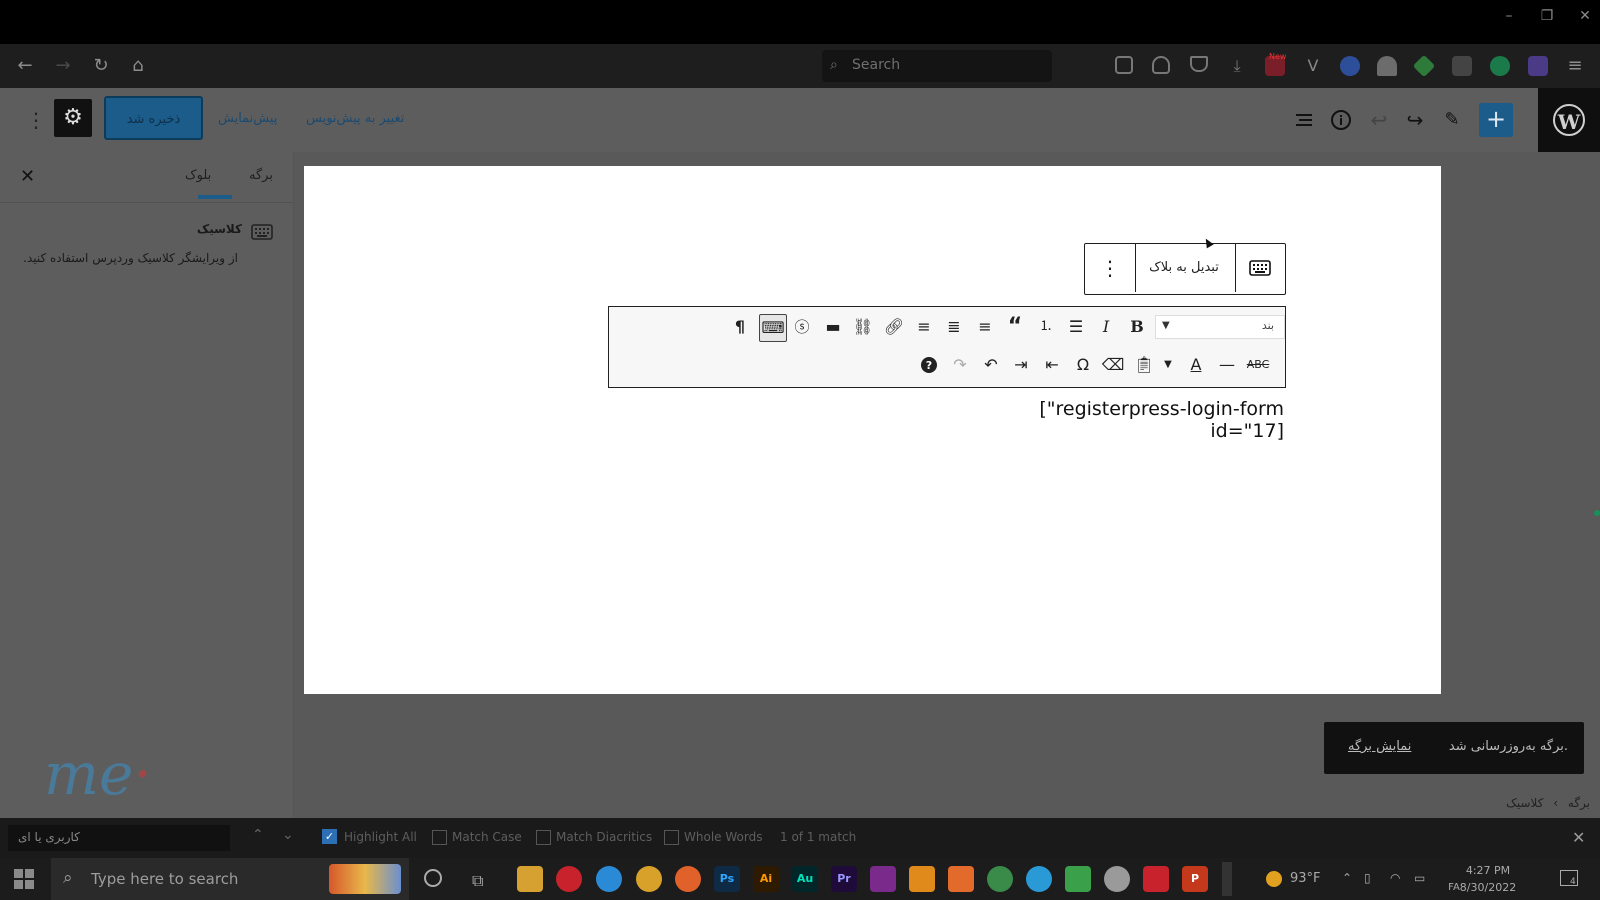 The height and width of the screenshot is (900, 1600). What do you see at coordinates (1367, 878) in the screenshot?
I see `device-icon: ▯` at bounding box center [1367, 878].